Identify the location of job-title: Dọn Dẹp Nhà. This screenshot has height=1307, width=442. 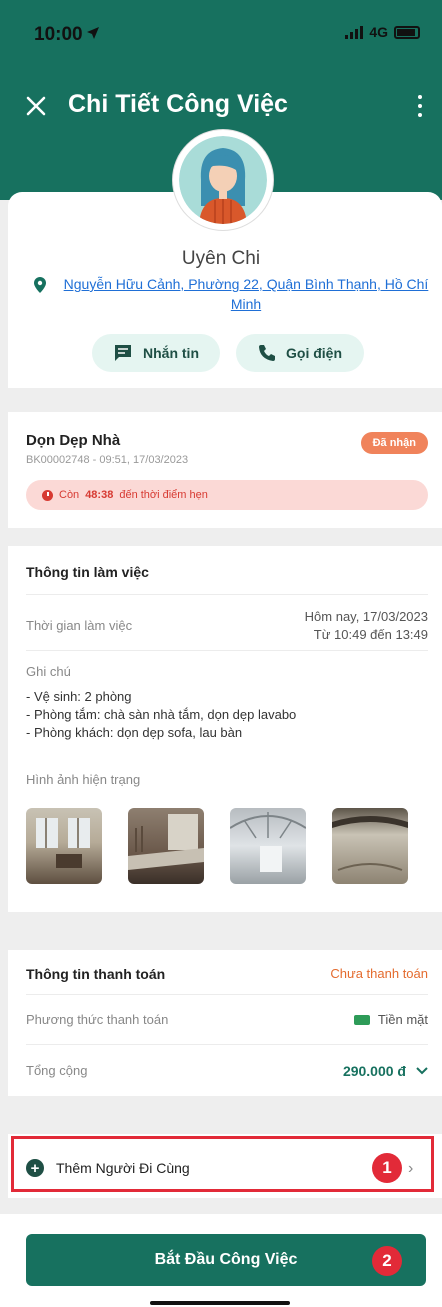
(73, 440).